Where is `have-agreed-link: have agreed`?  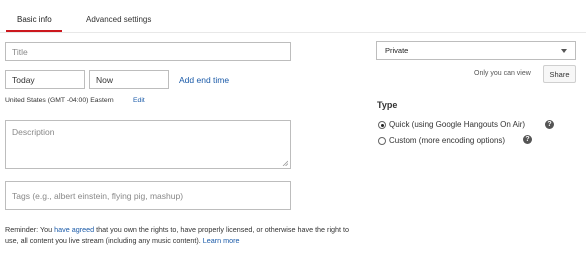
have-agreed-link: have agreed is located at coordinates (74, 229).